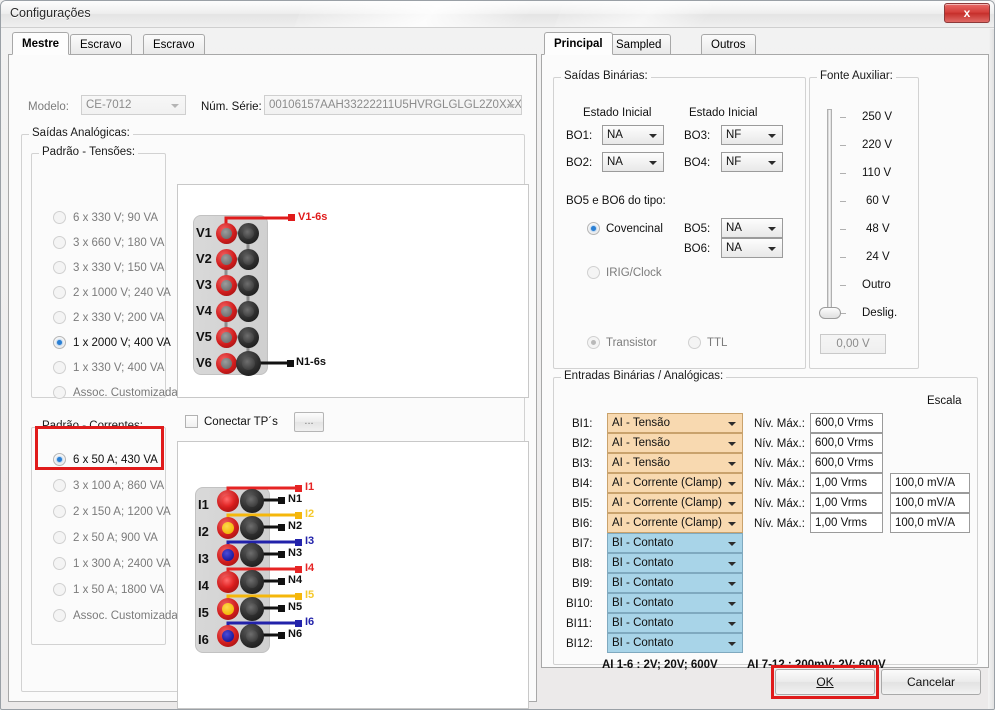  I want to click on tab-sampled-value: Sampled Value, so click(639, 50).